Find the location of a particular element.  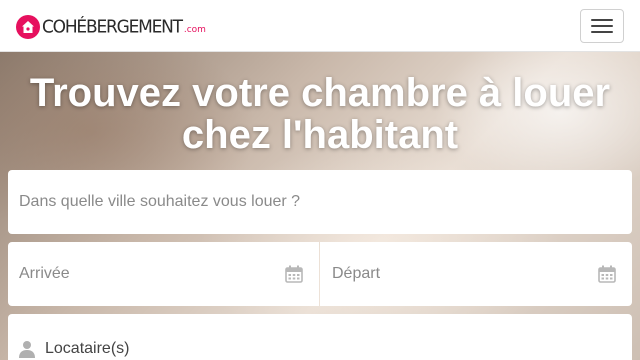

menu-toggle-button is located at coordinates (602, 26).